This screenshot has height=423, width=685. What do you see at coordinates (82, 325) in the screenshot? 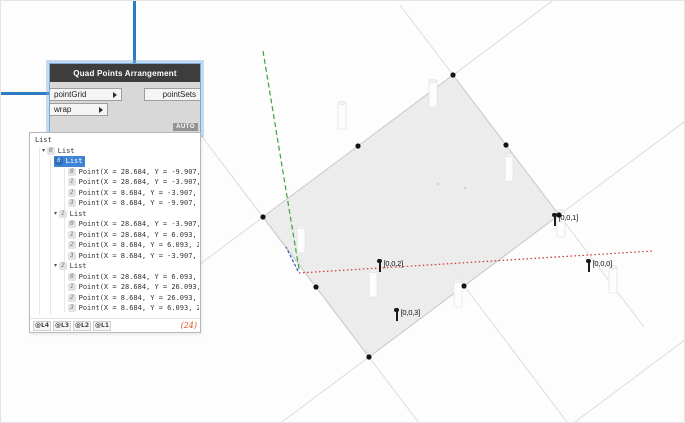
I see `level-chip: @L2` at bounding box center [82, 325].